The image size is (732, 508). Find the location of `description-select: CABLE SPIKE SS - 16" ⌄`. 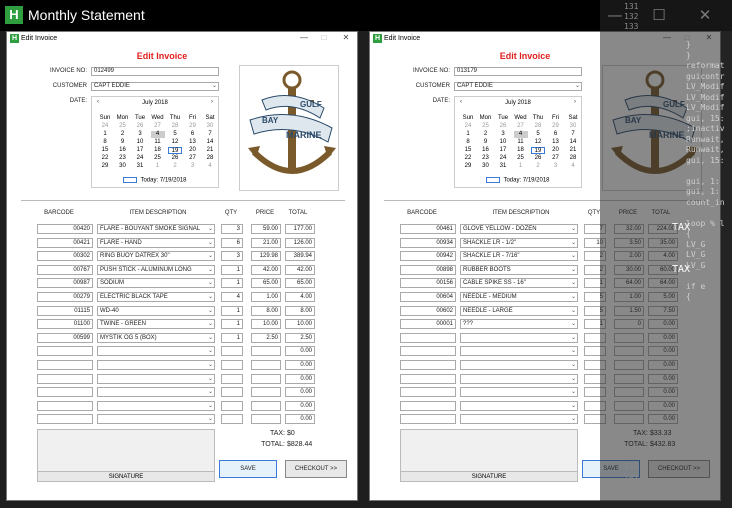

description-select: CABLE SPIKE SS - 16" ⌄ is located at coordinates (519, 283).